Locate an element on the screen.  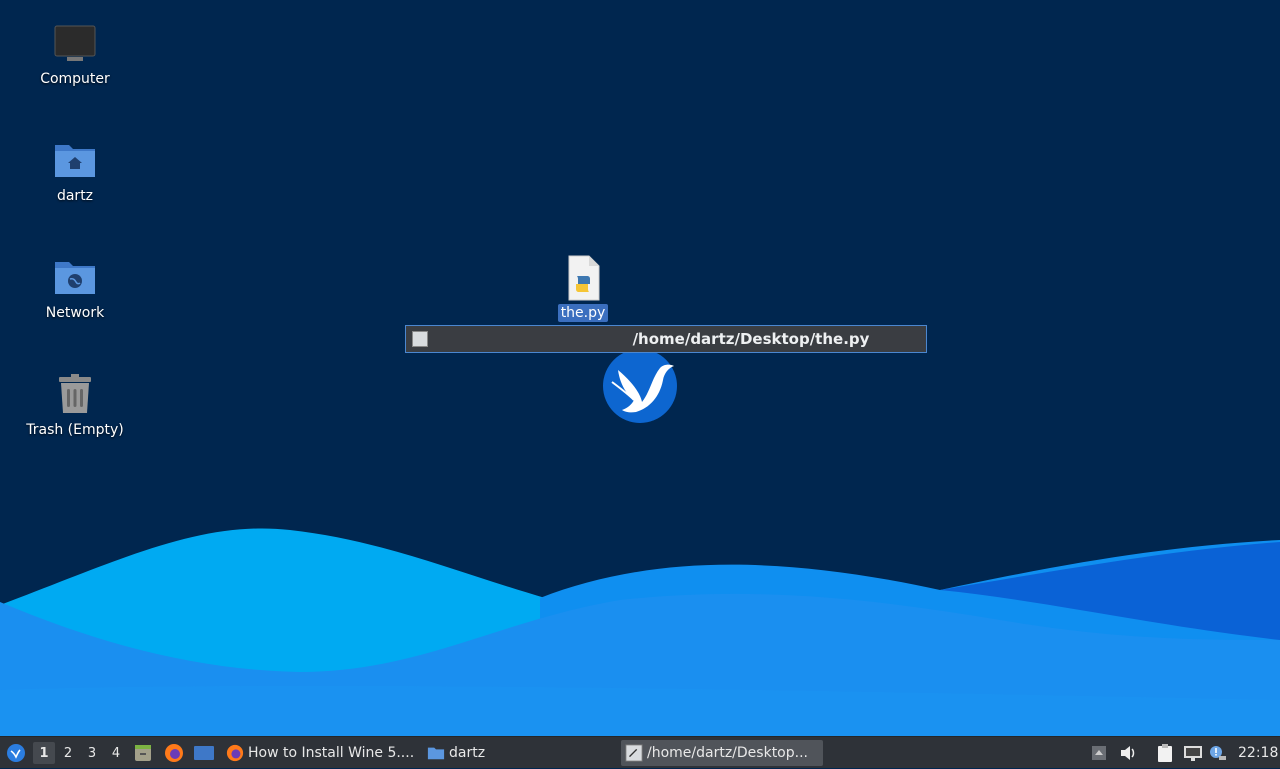
notification-button is located at coordinates (1217, 753).